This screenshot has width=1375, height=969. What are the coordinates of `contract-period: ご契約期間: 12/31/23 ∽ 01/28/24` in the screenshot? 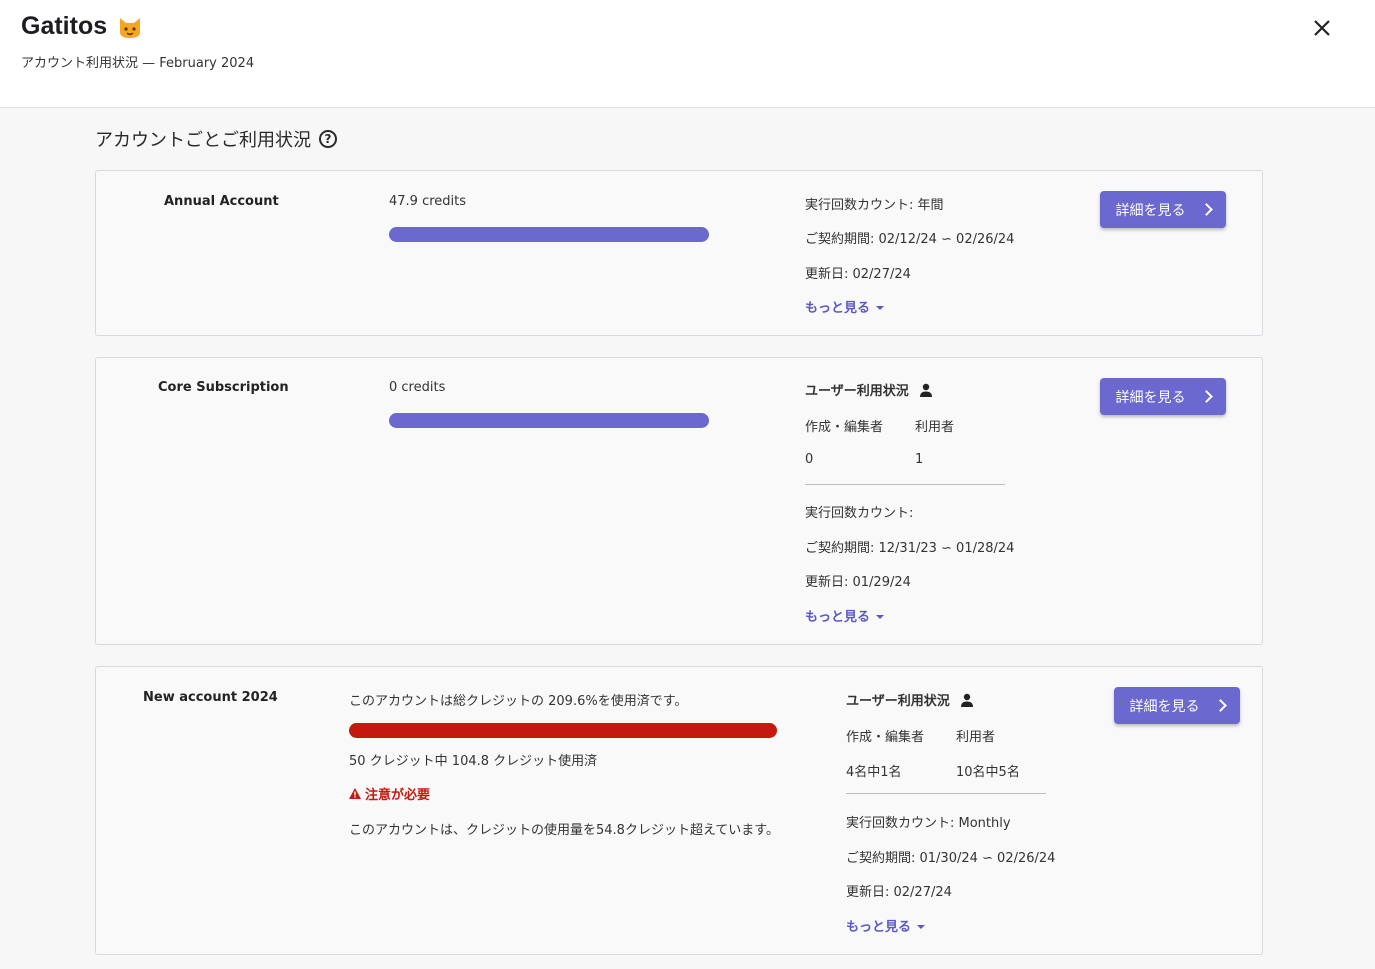 It's located at (910, 548).